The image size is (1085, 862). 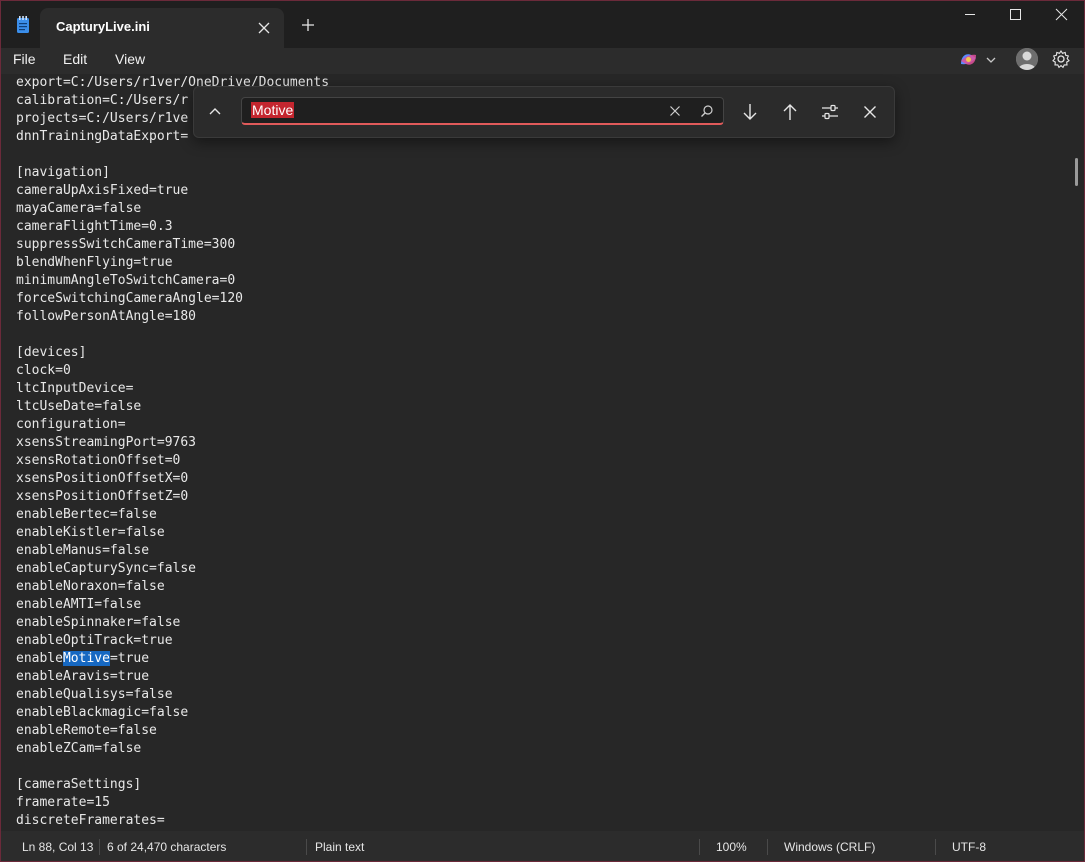 I want to click on menu-view: View, so click(x=130, y=59).